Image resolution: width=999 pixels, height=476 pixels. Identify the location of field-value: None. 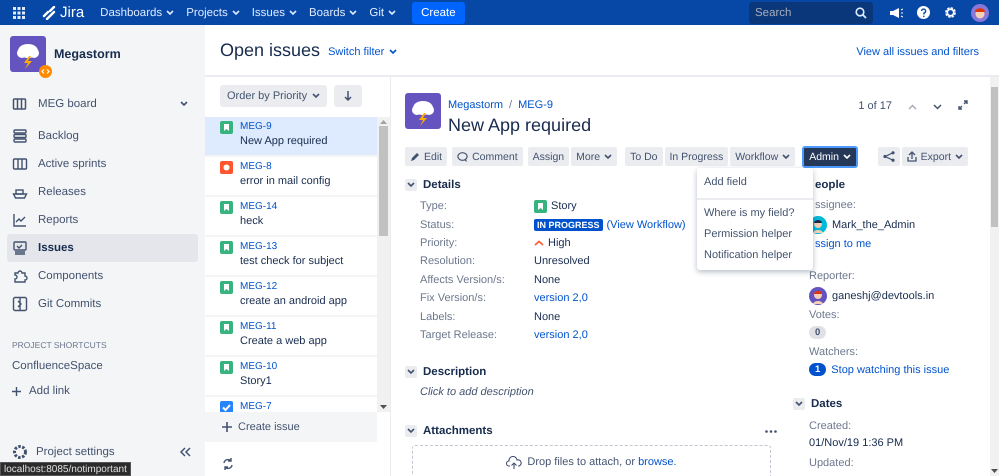
(547, 280).